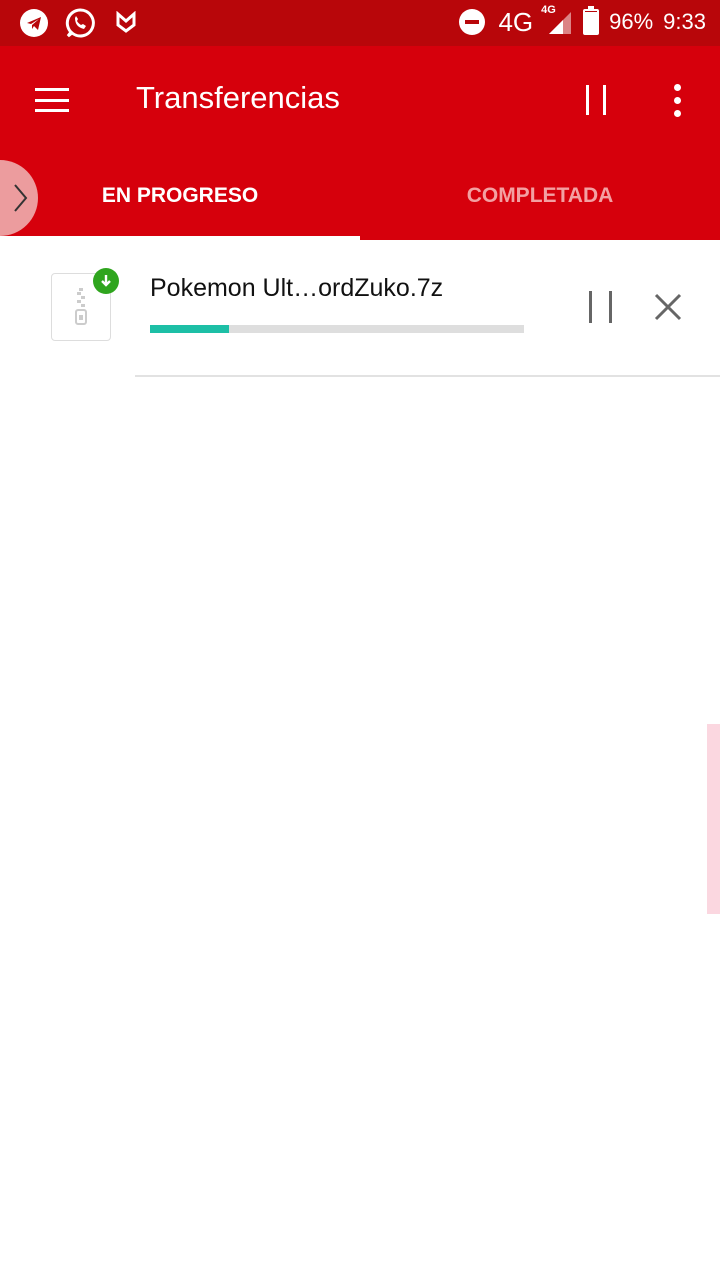 This screenshot has height=1280, width=720. Describe the element at coordinates (126, 23) in the screenshot. I see `gmail-icon` at that location.